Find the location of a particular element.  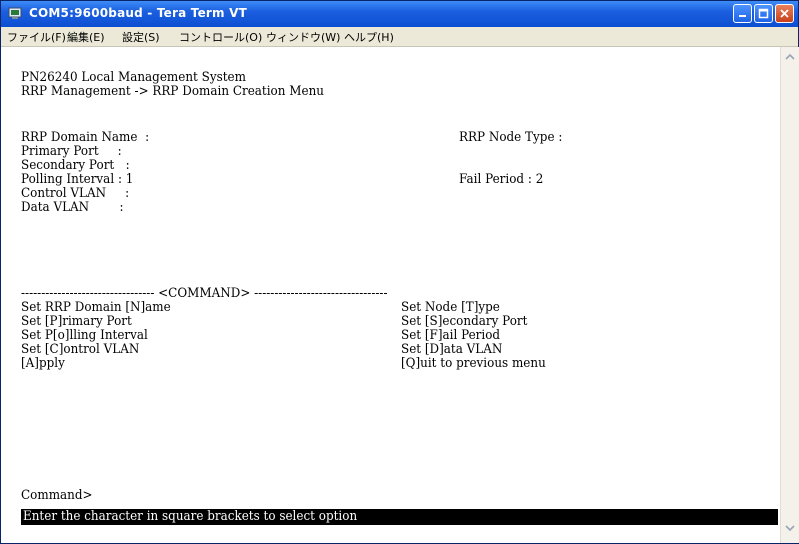

scroll-down-arrow-icon is located at coordinates (790, 528).